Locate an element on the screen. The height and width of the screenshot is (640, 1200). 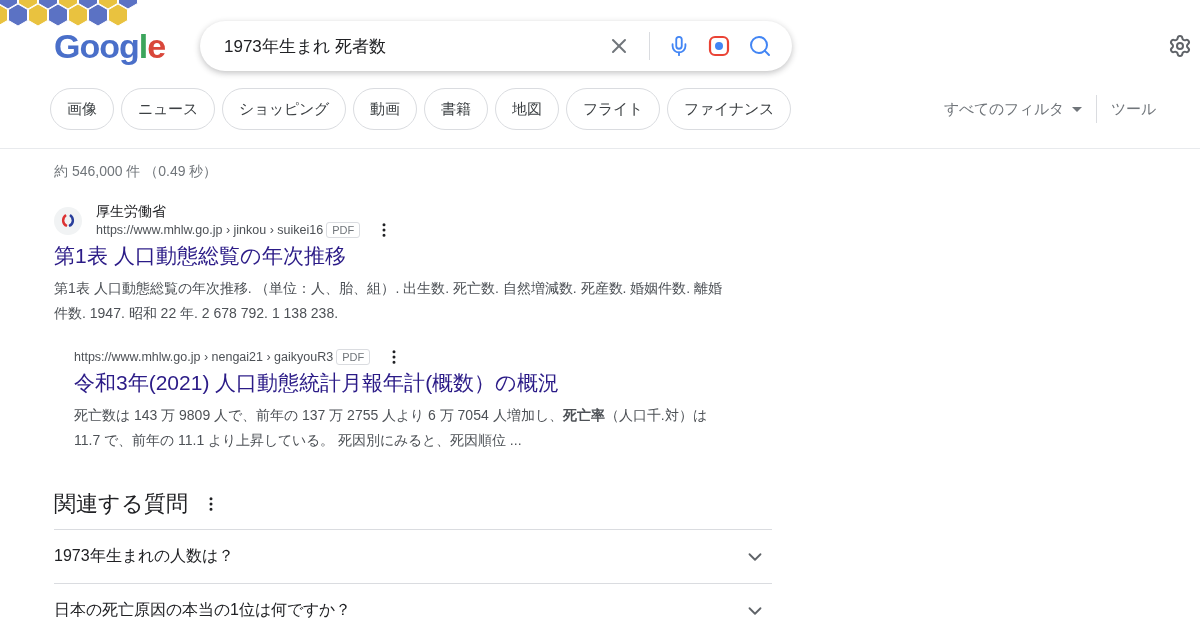
site-name: 厚生労働省 is located at coordinates (131, 212).